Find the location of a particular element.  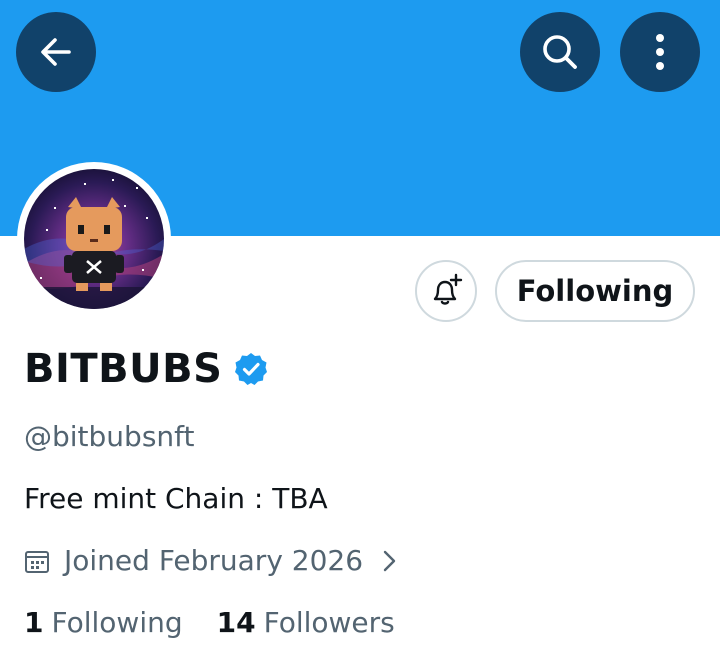

avatar-frame is located at coordinates (94, 239).